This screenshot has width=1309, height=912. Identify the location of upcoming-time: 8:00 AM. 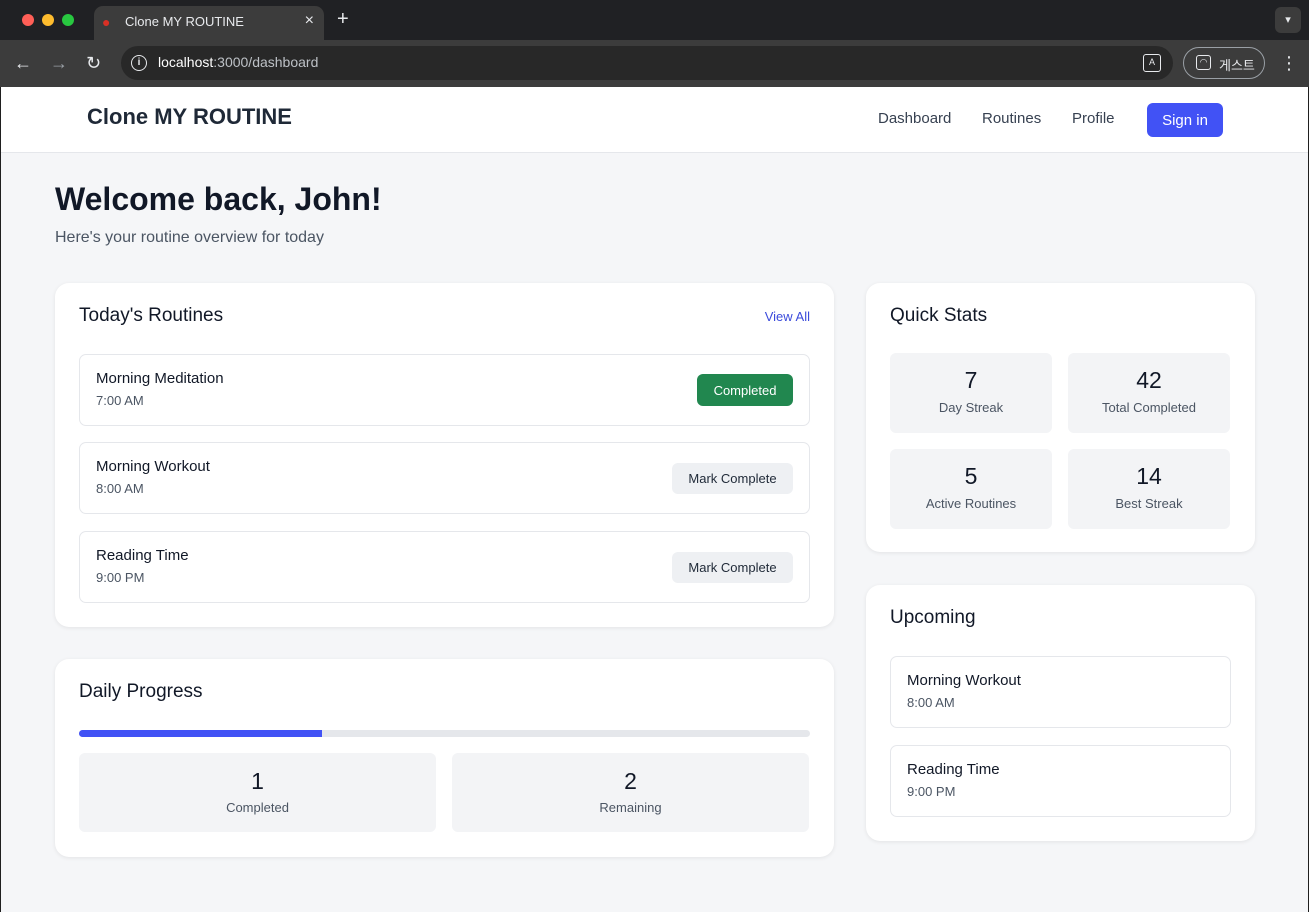
(931, 702).